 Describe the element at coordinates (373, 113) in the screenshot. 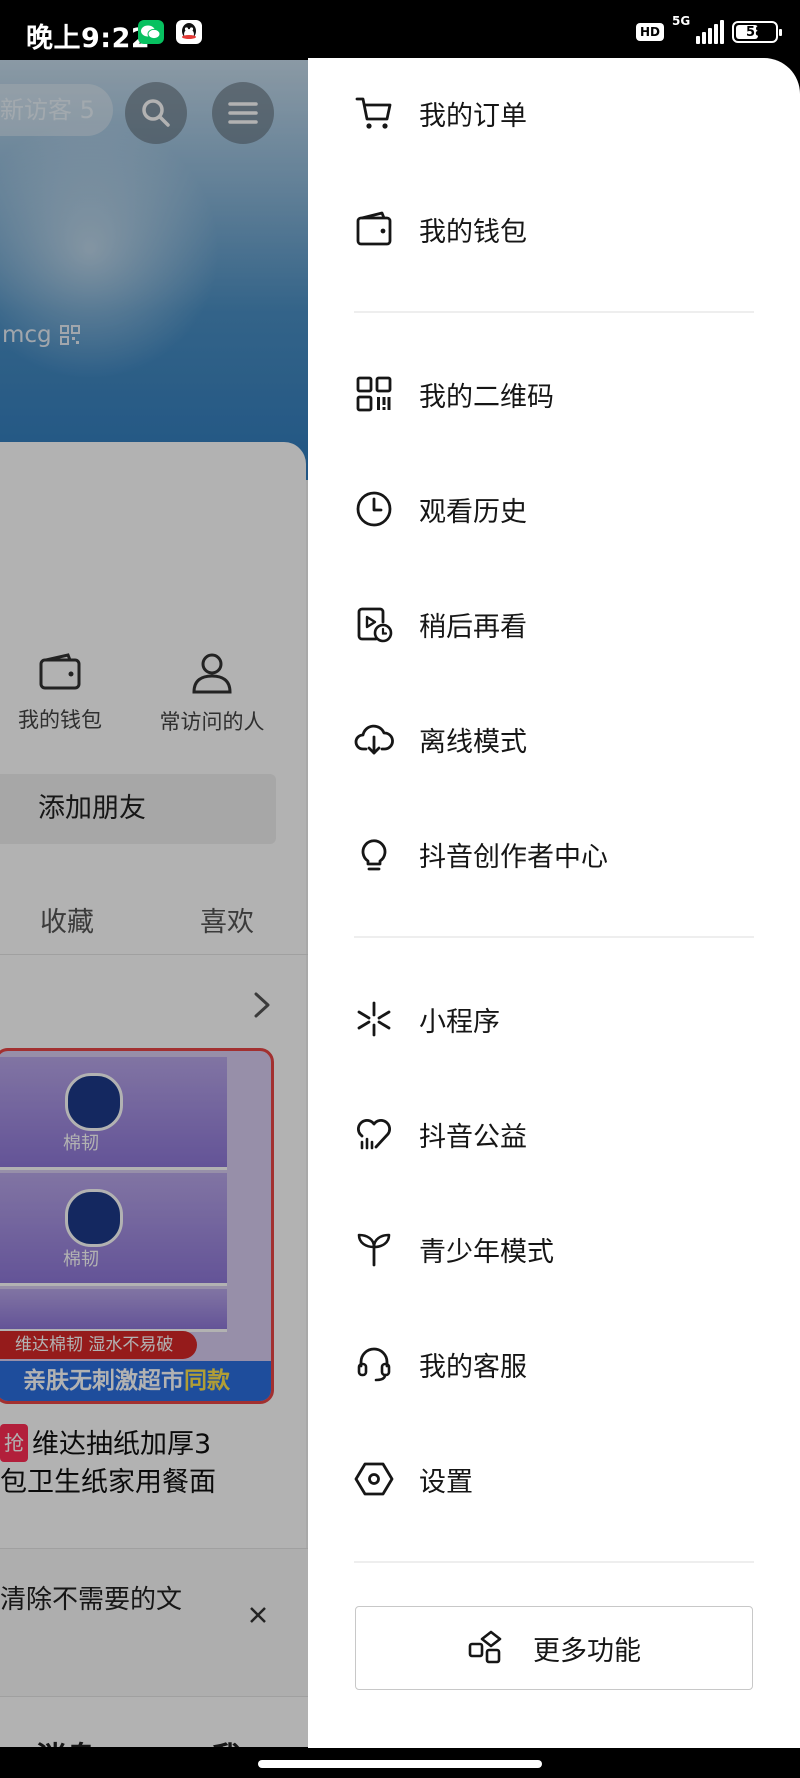

I see `cart-icon` at that location.